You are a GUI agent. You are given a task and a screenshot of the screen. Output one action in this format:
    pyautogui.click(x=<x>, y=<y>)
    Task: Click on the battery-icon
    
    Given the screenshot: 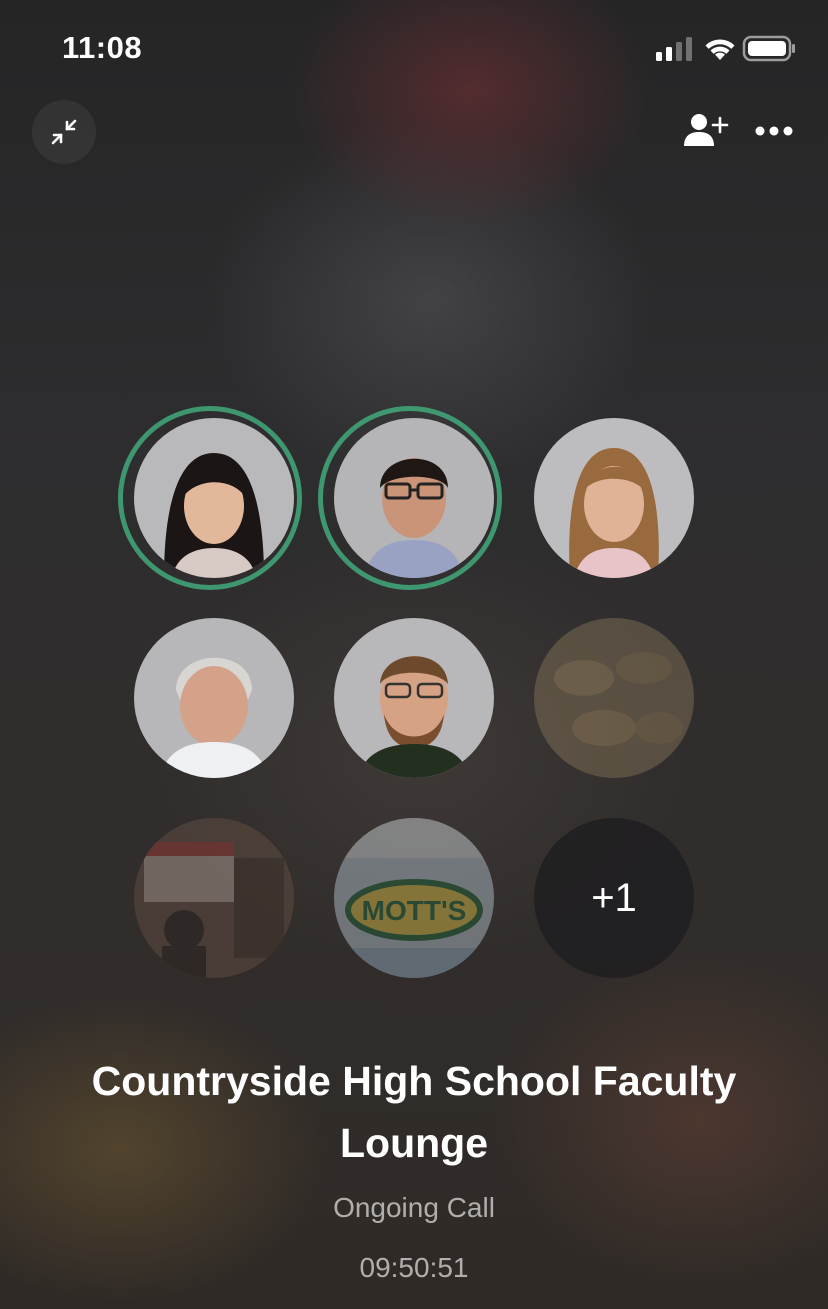 What is the action you would take?
    pyautogui.click(x=768, y=48)
    